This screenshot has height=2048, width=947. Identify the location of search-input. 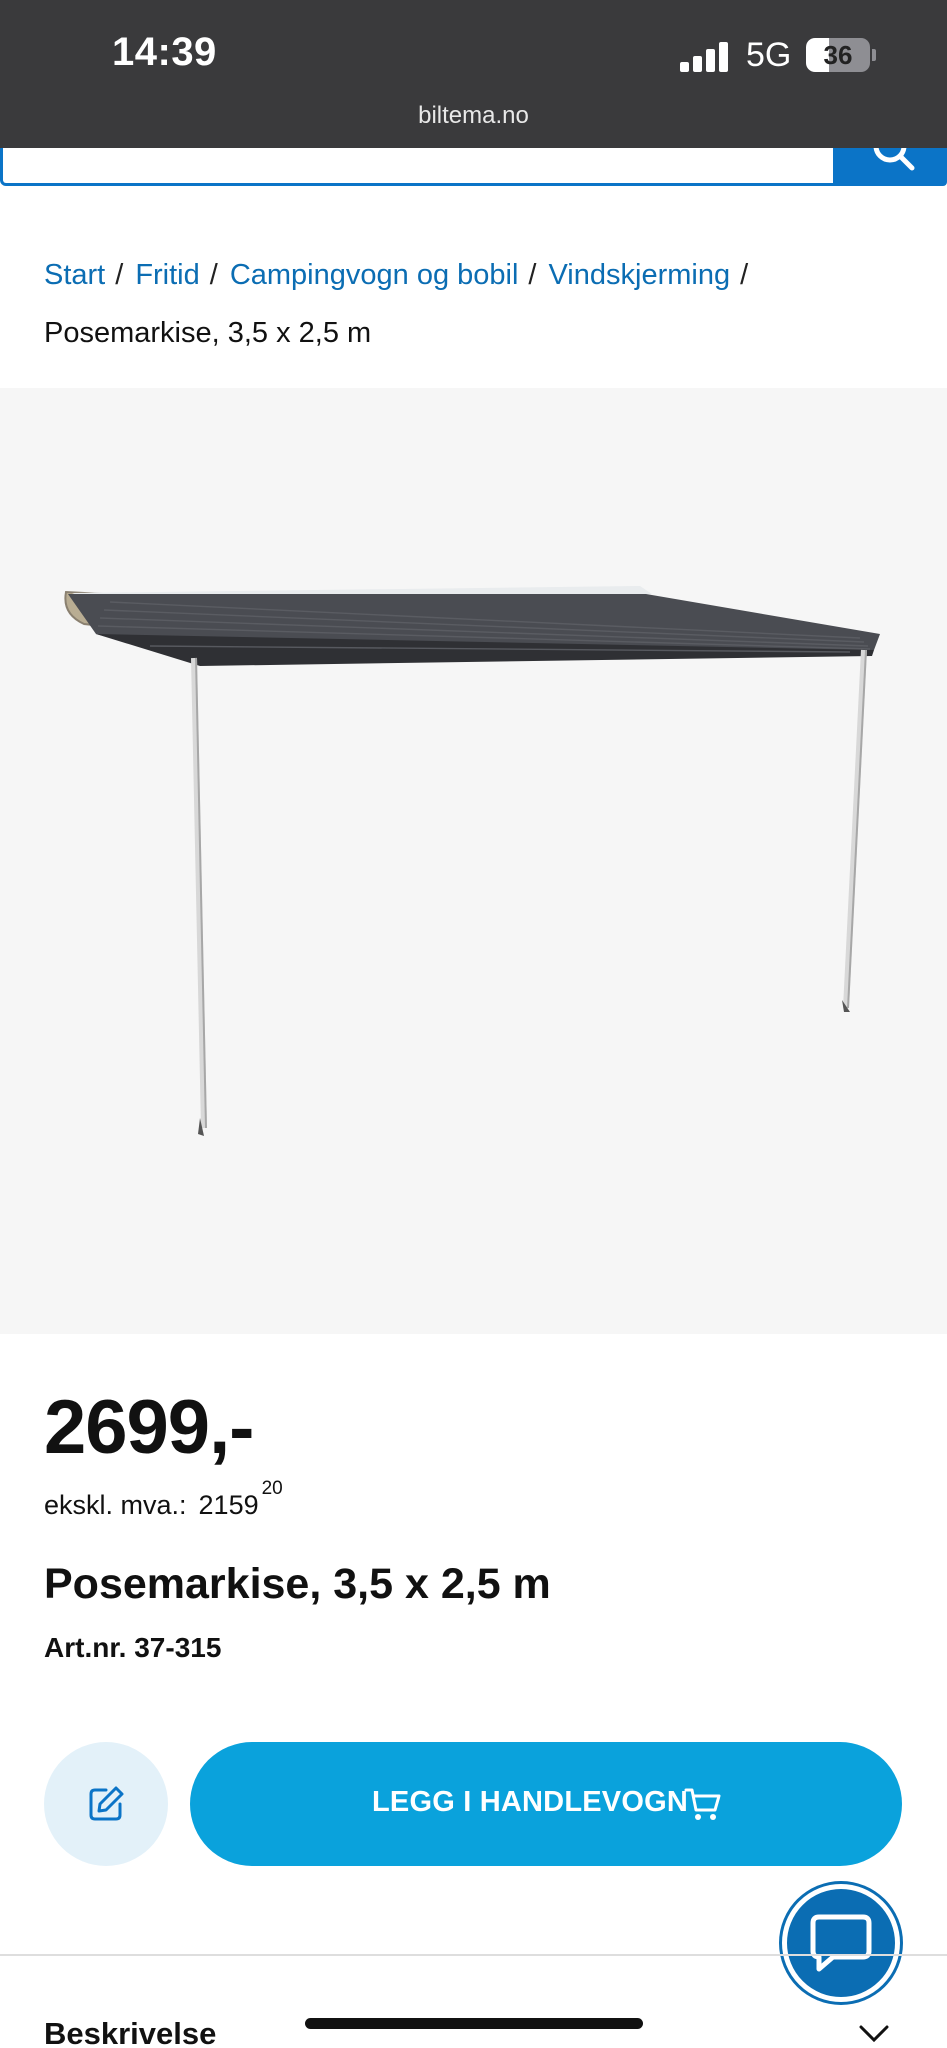
(418, 167).